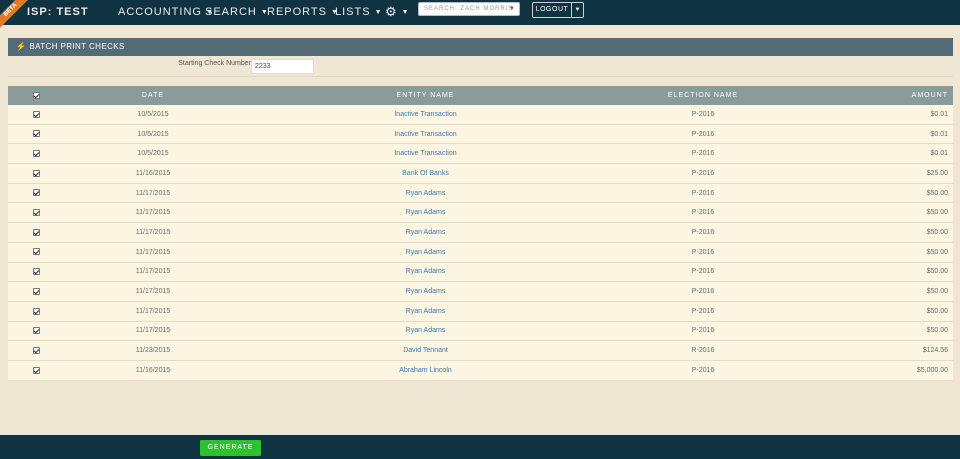 The width and height of the screenshot is (960, 459). What do you see at coordinates (425, 350) in the screenshot?
I see `entity-link: David Tennant` at bounding box center [425, 350].